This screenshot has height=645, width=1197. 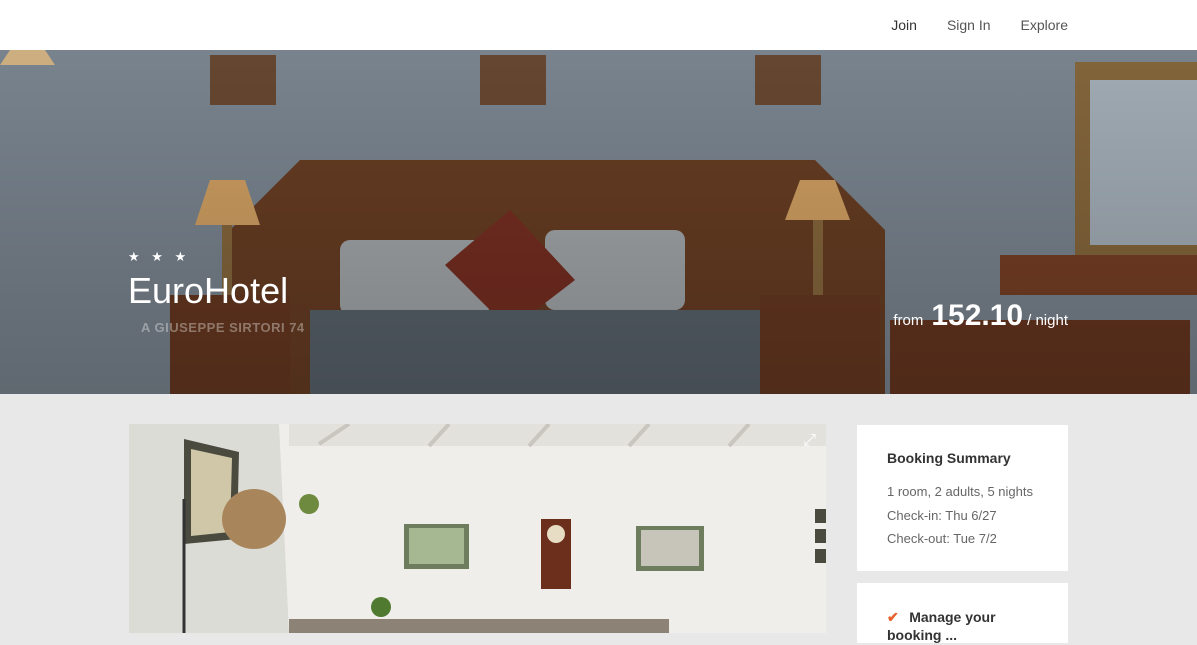 What do you see at coordinates (809, 441) in the screenshot?
I see `expand-icon: ⤢` at bounding box center [809, 441].